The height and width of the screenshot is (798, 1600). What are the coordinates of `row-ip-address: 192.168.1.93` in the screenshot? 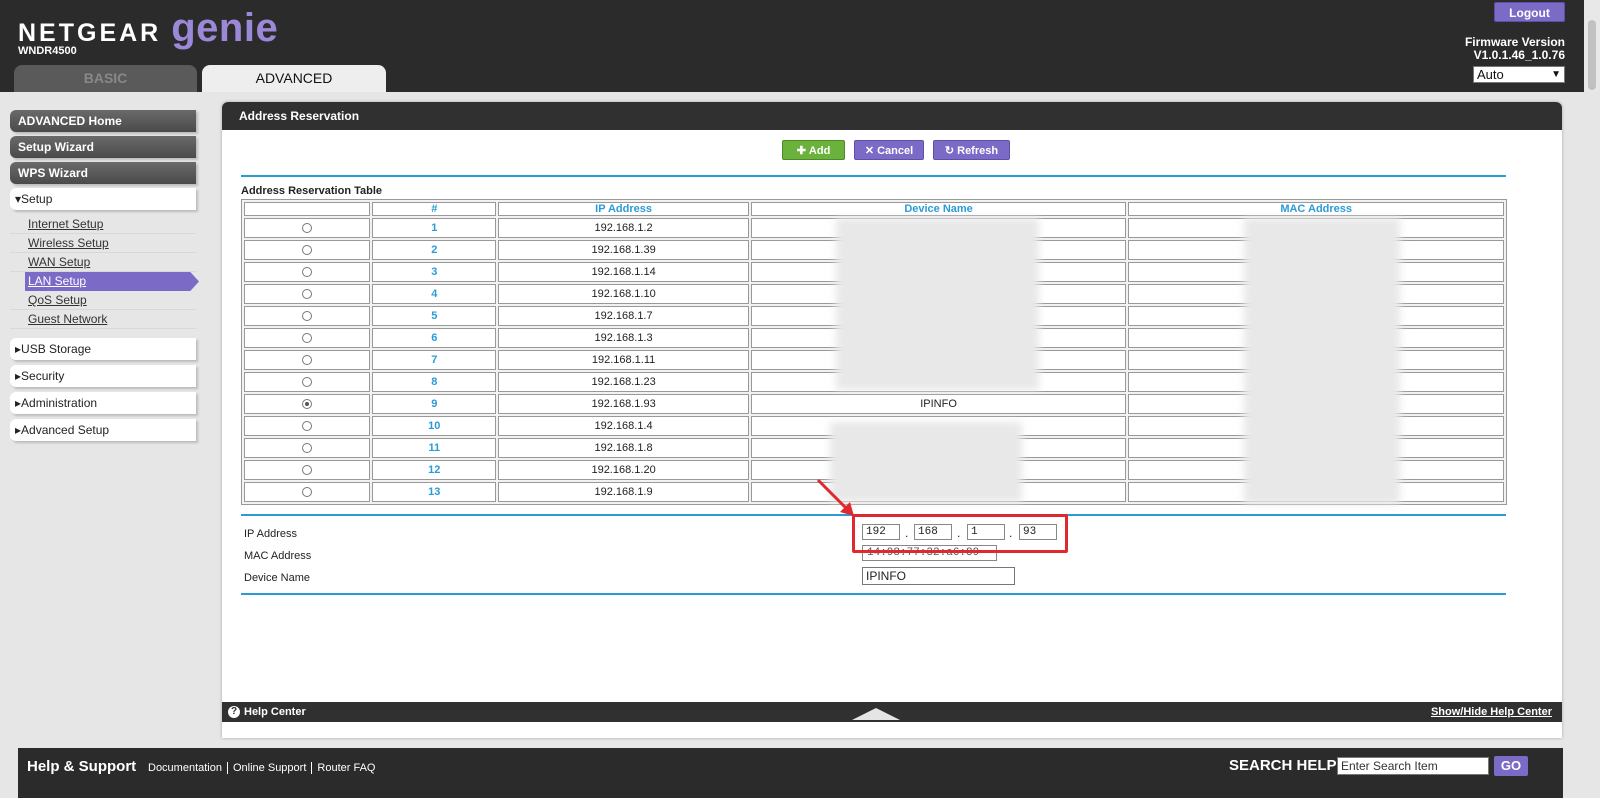 It's located at (623, 404).